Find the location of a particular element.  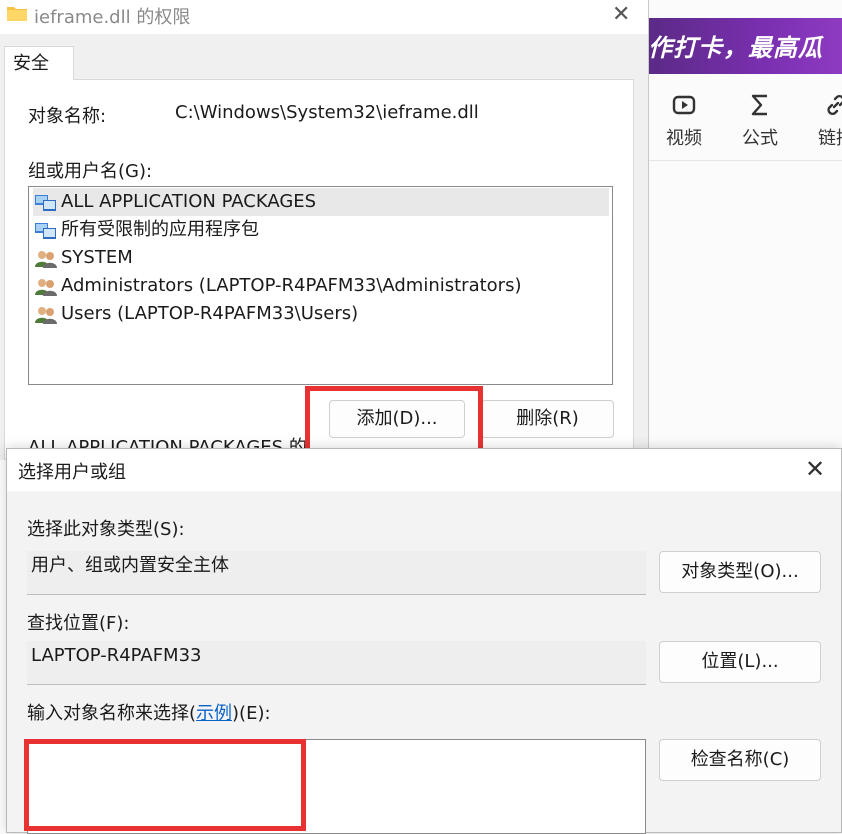

tab-security: 安全 is located at coordinates (39, 63).